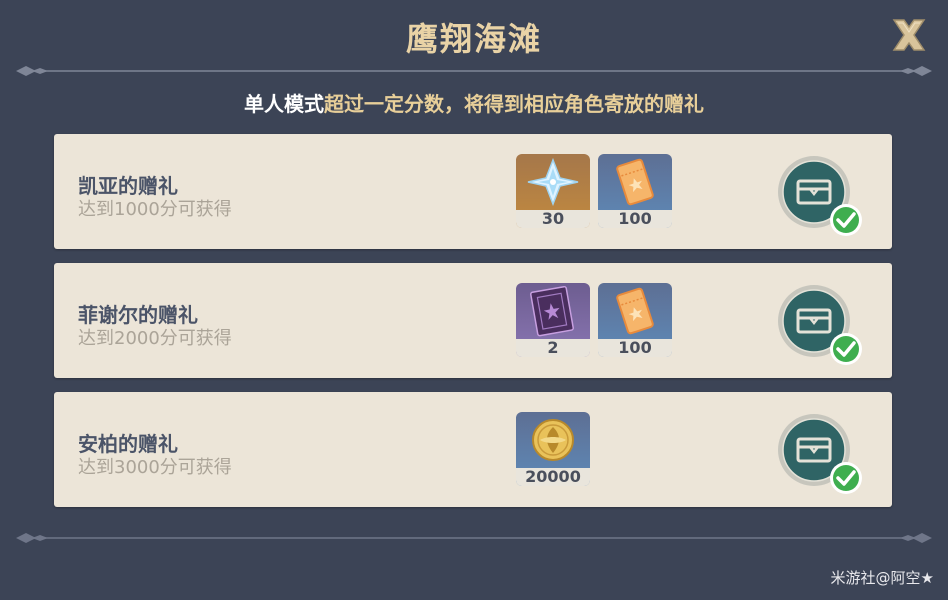  What do you see at coordinates (155, 338) in the screenshot?
I see `gift-requirement: 达到2000分可获得` at bounding box center [155, 338].